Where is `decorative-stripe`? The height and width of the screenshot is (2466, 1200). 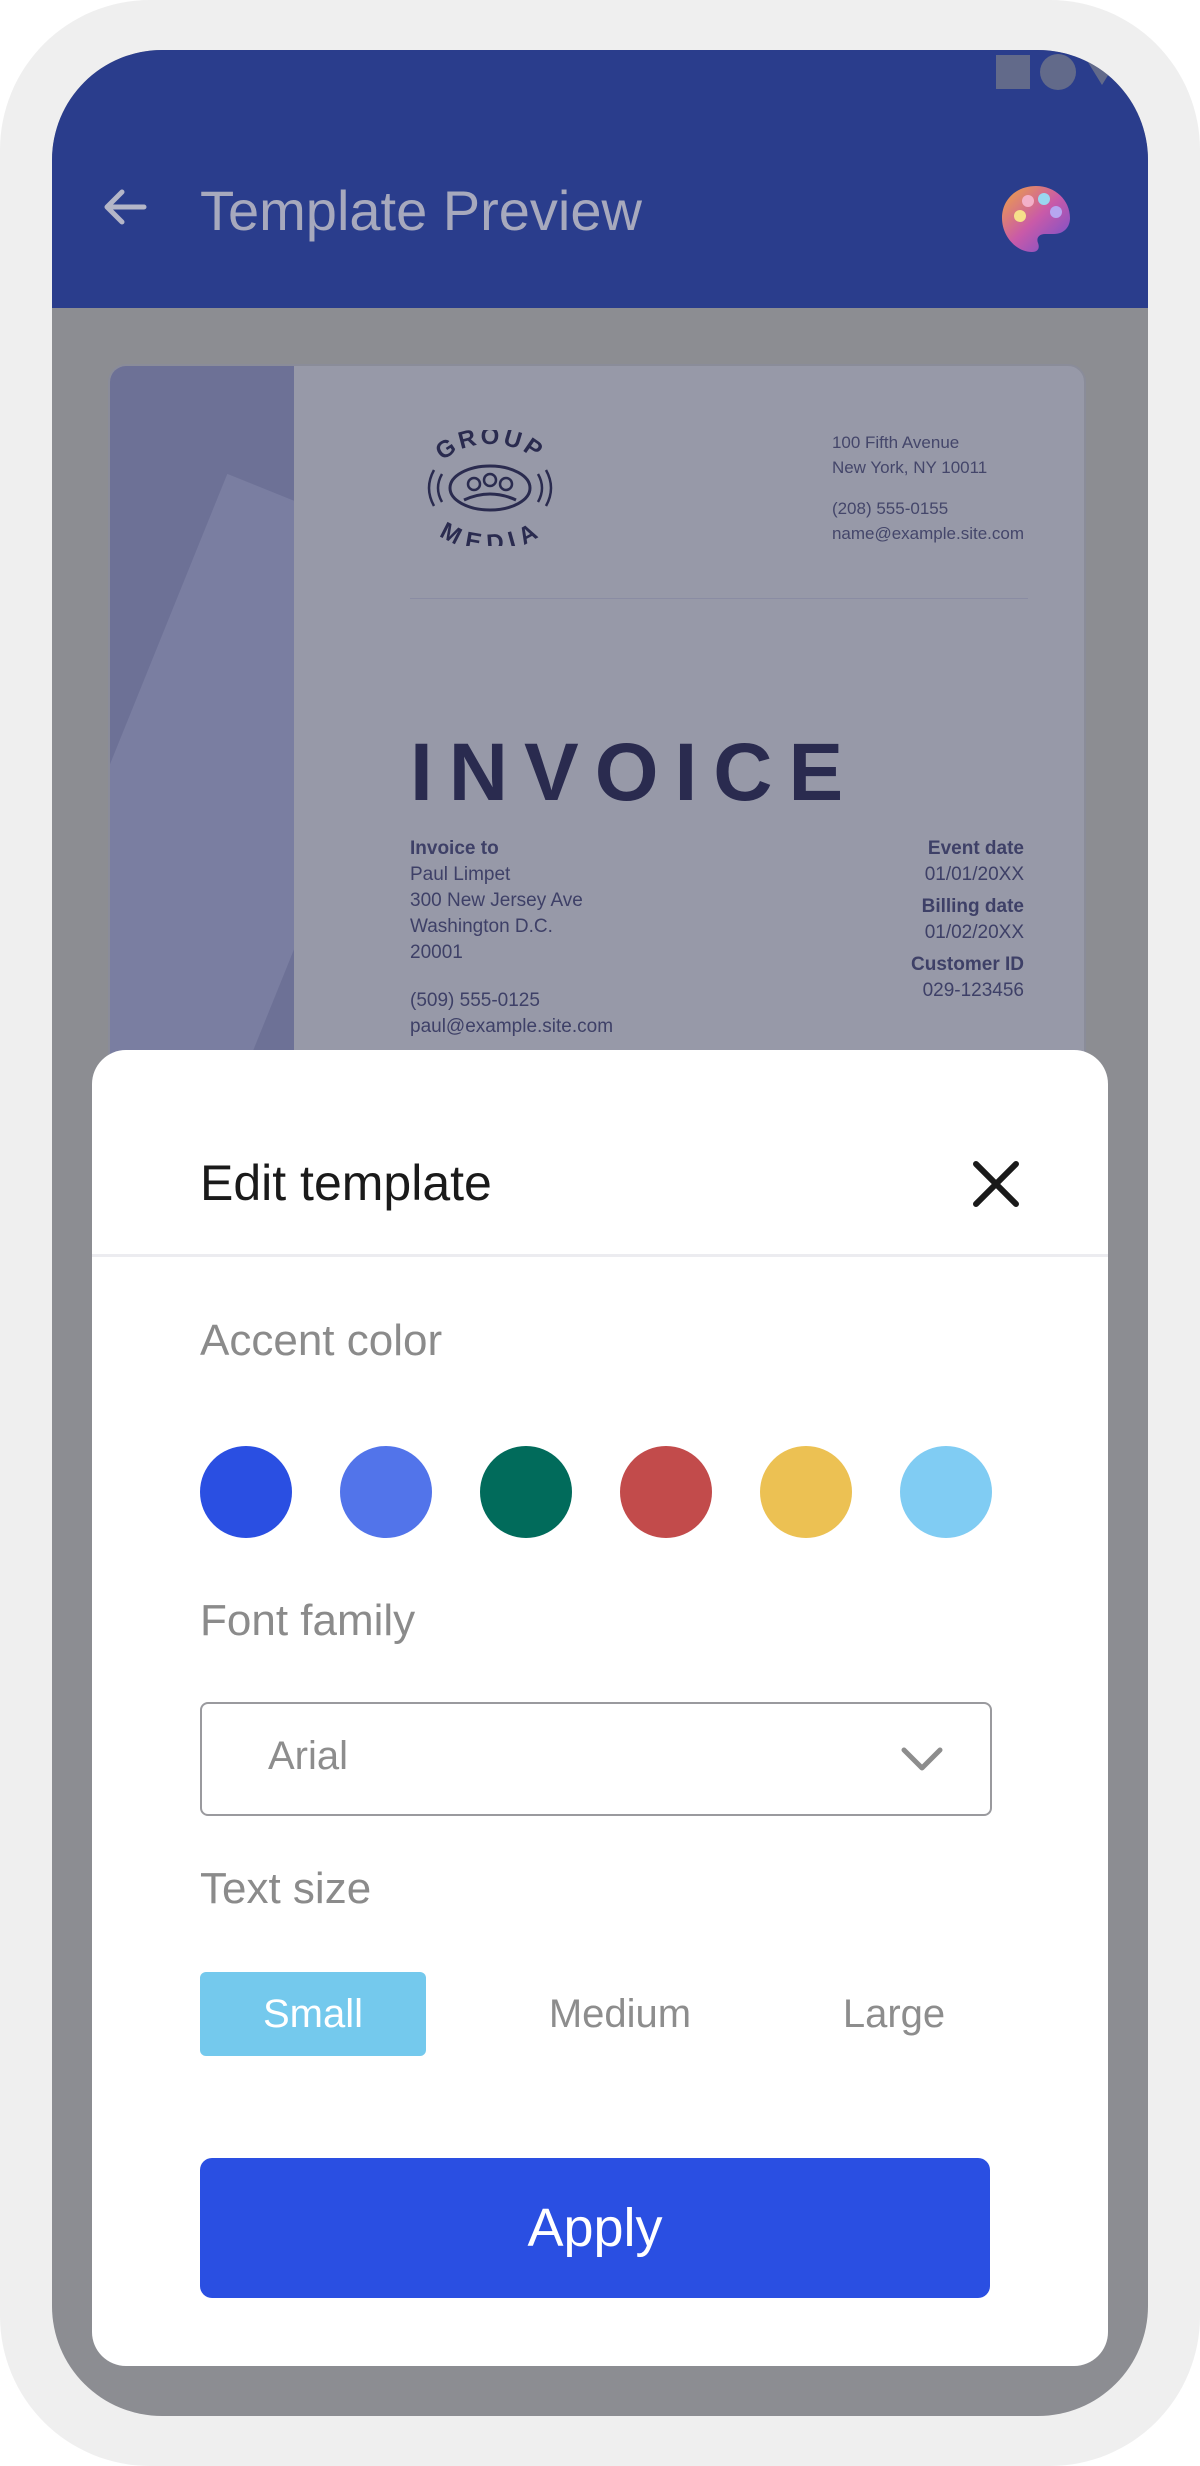
decorative-stripe is located at coordinates (202, 766).